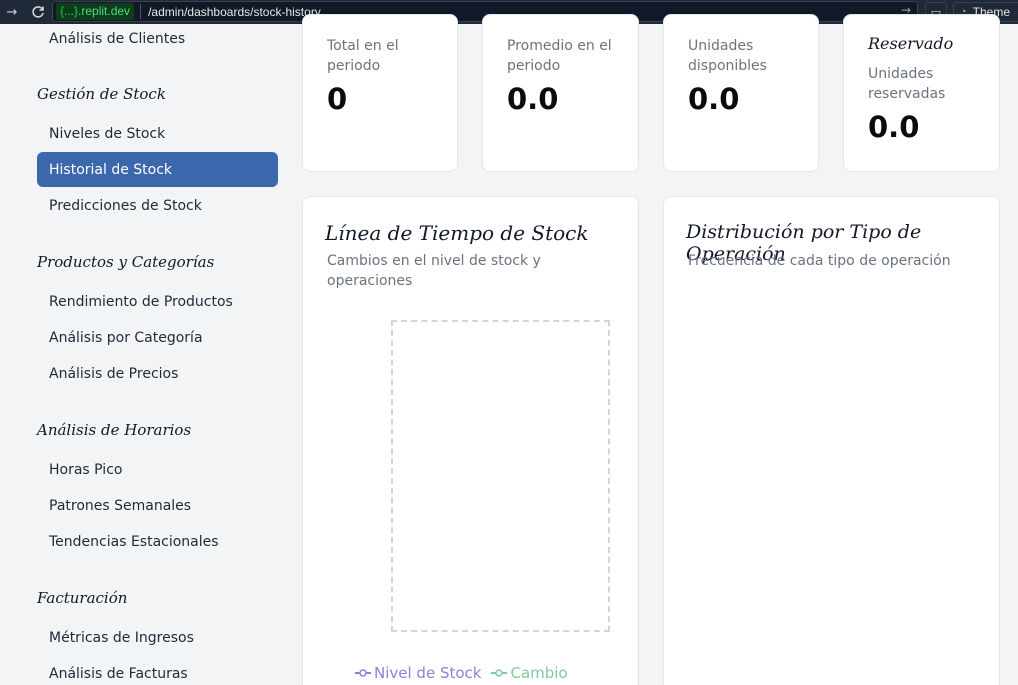 The height and width of the screenshot is (685, 1018). I want to click on stat-label: Promedio en el periodo, so click(559, 56).